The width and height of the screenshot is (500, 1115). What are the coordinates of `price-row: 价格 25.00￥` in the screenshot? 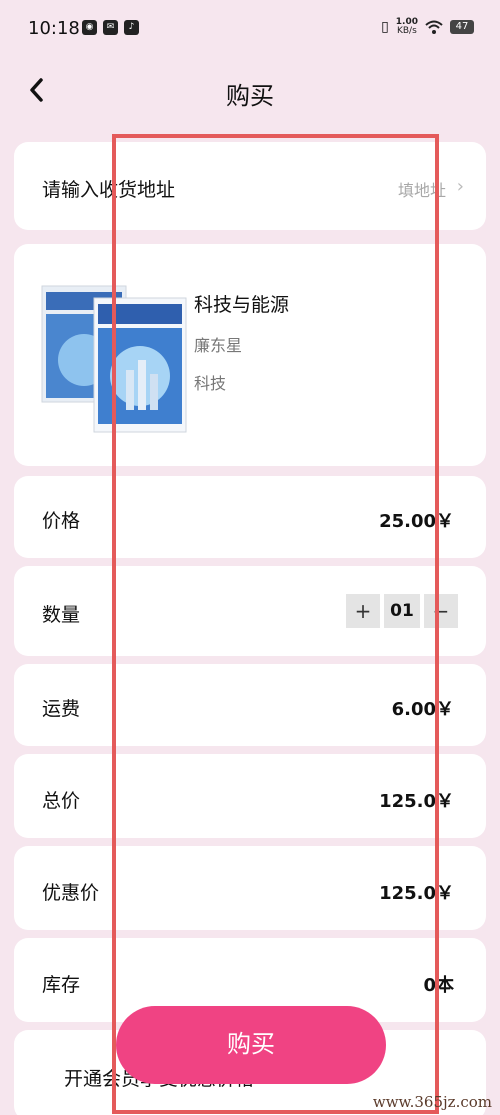 It's located at (250, 517).